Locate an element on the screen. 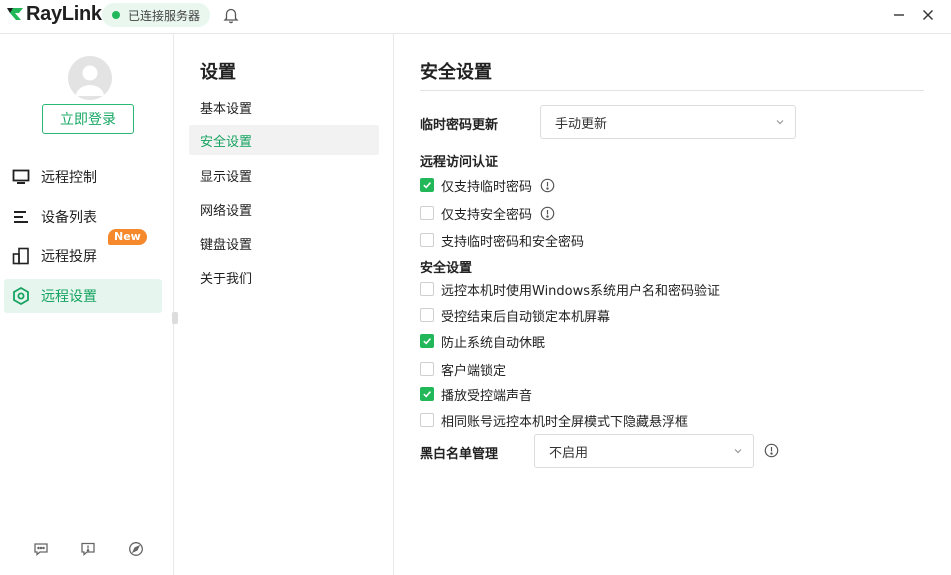 The height and width of the screenshot is (575, 951). avatar is located at coordinates (90, 78).